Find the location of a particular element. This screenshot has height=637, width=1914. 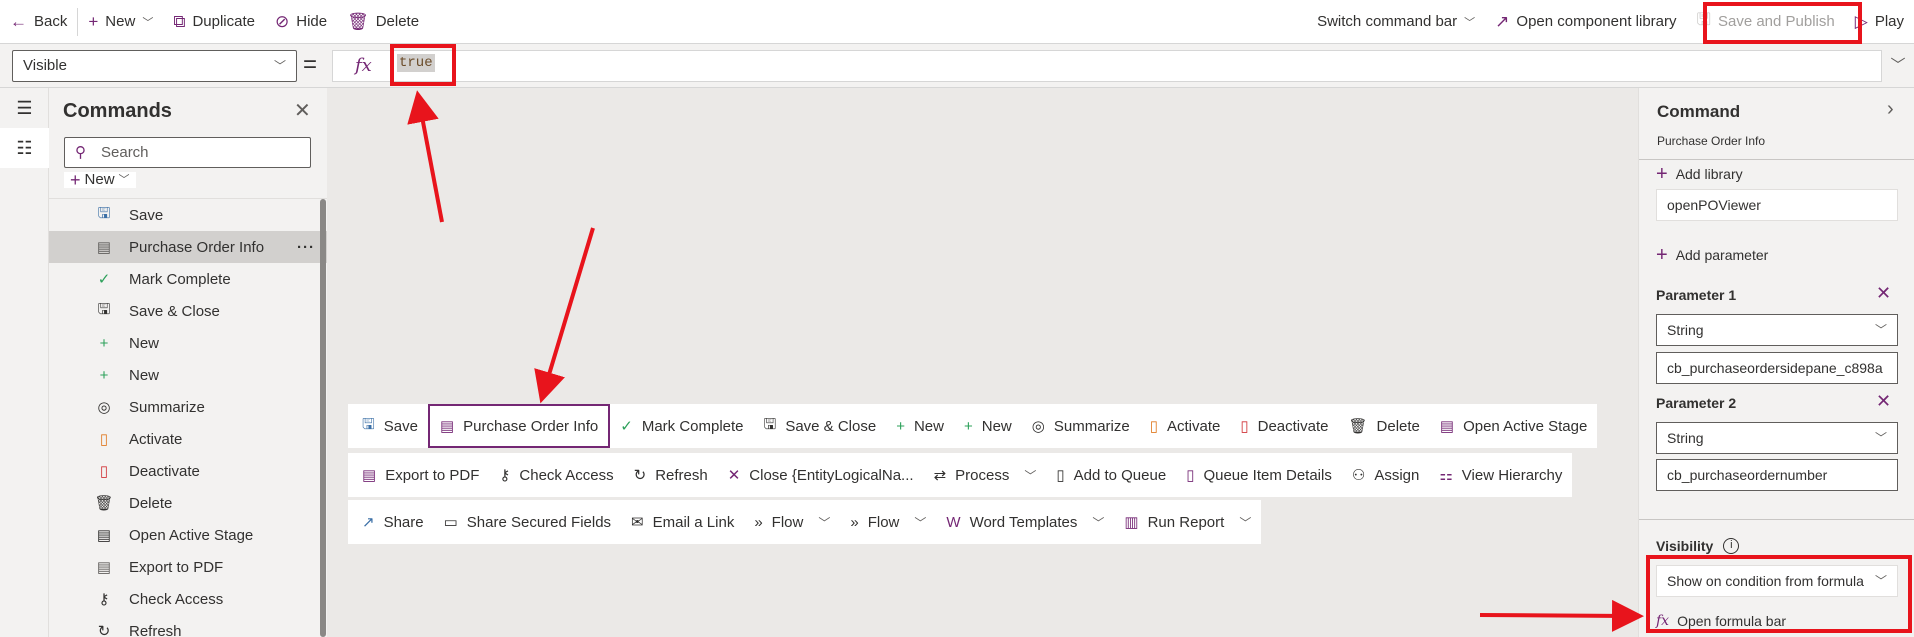

assign-command: ⚇ Assign is located at coordinates (1385, 475).